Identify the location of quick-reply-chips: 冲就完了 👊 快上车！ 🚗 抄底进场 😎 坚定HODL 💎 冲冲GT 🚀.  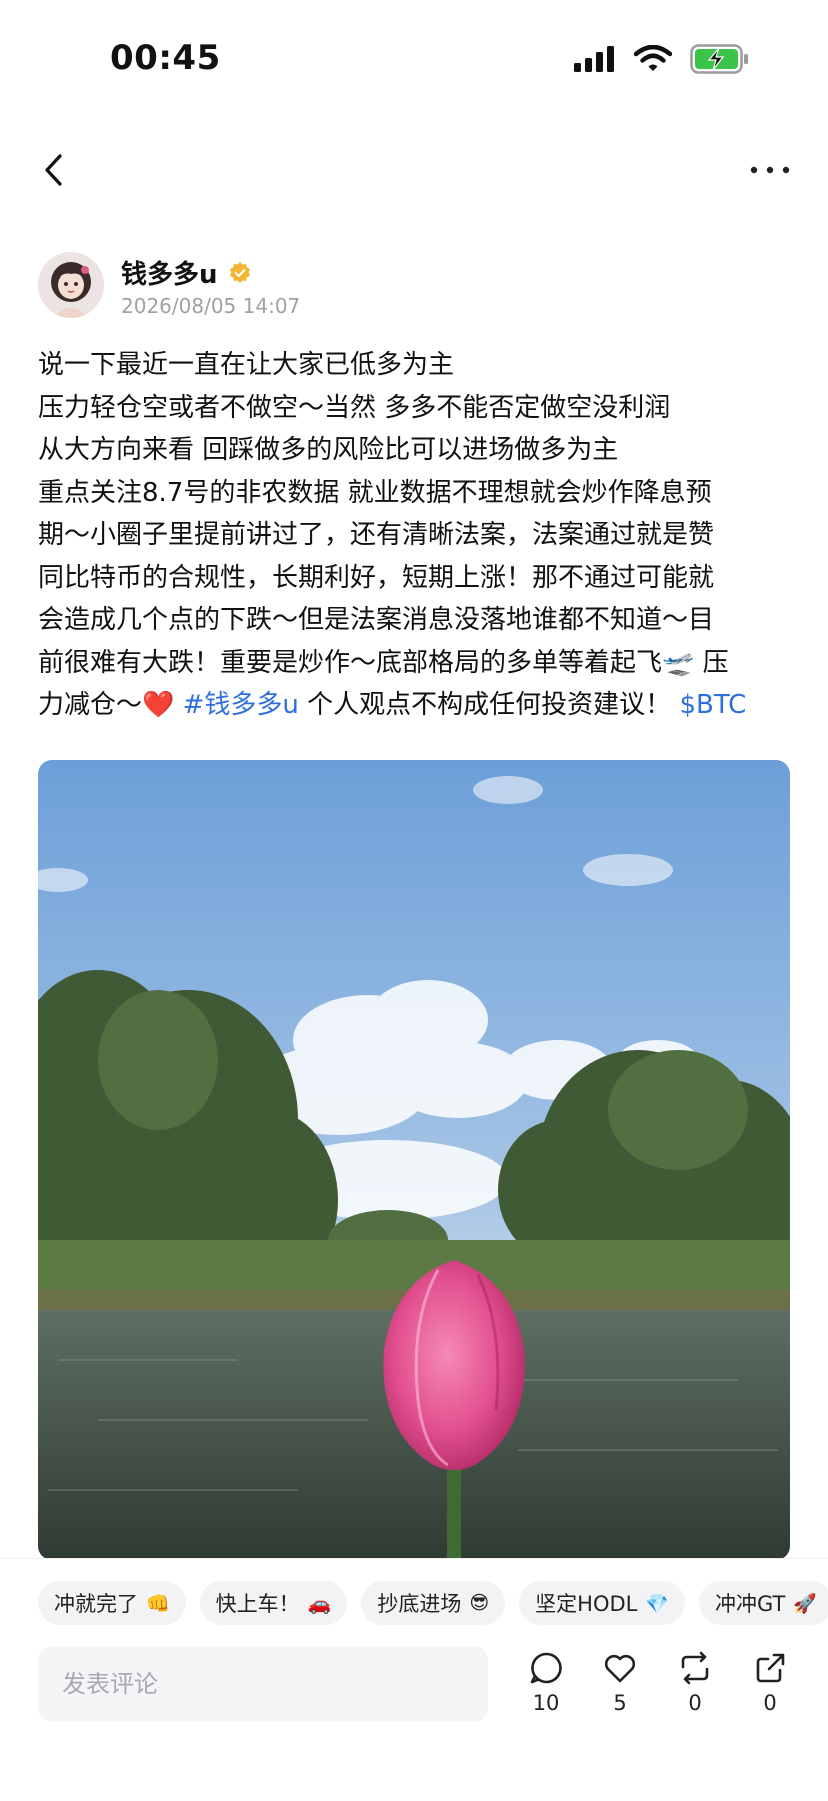
(433, 1604).